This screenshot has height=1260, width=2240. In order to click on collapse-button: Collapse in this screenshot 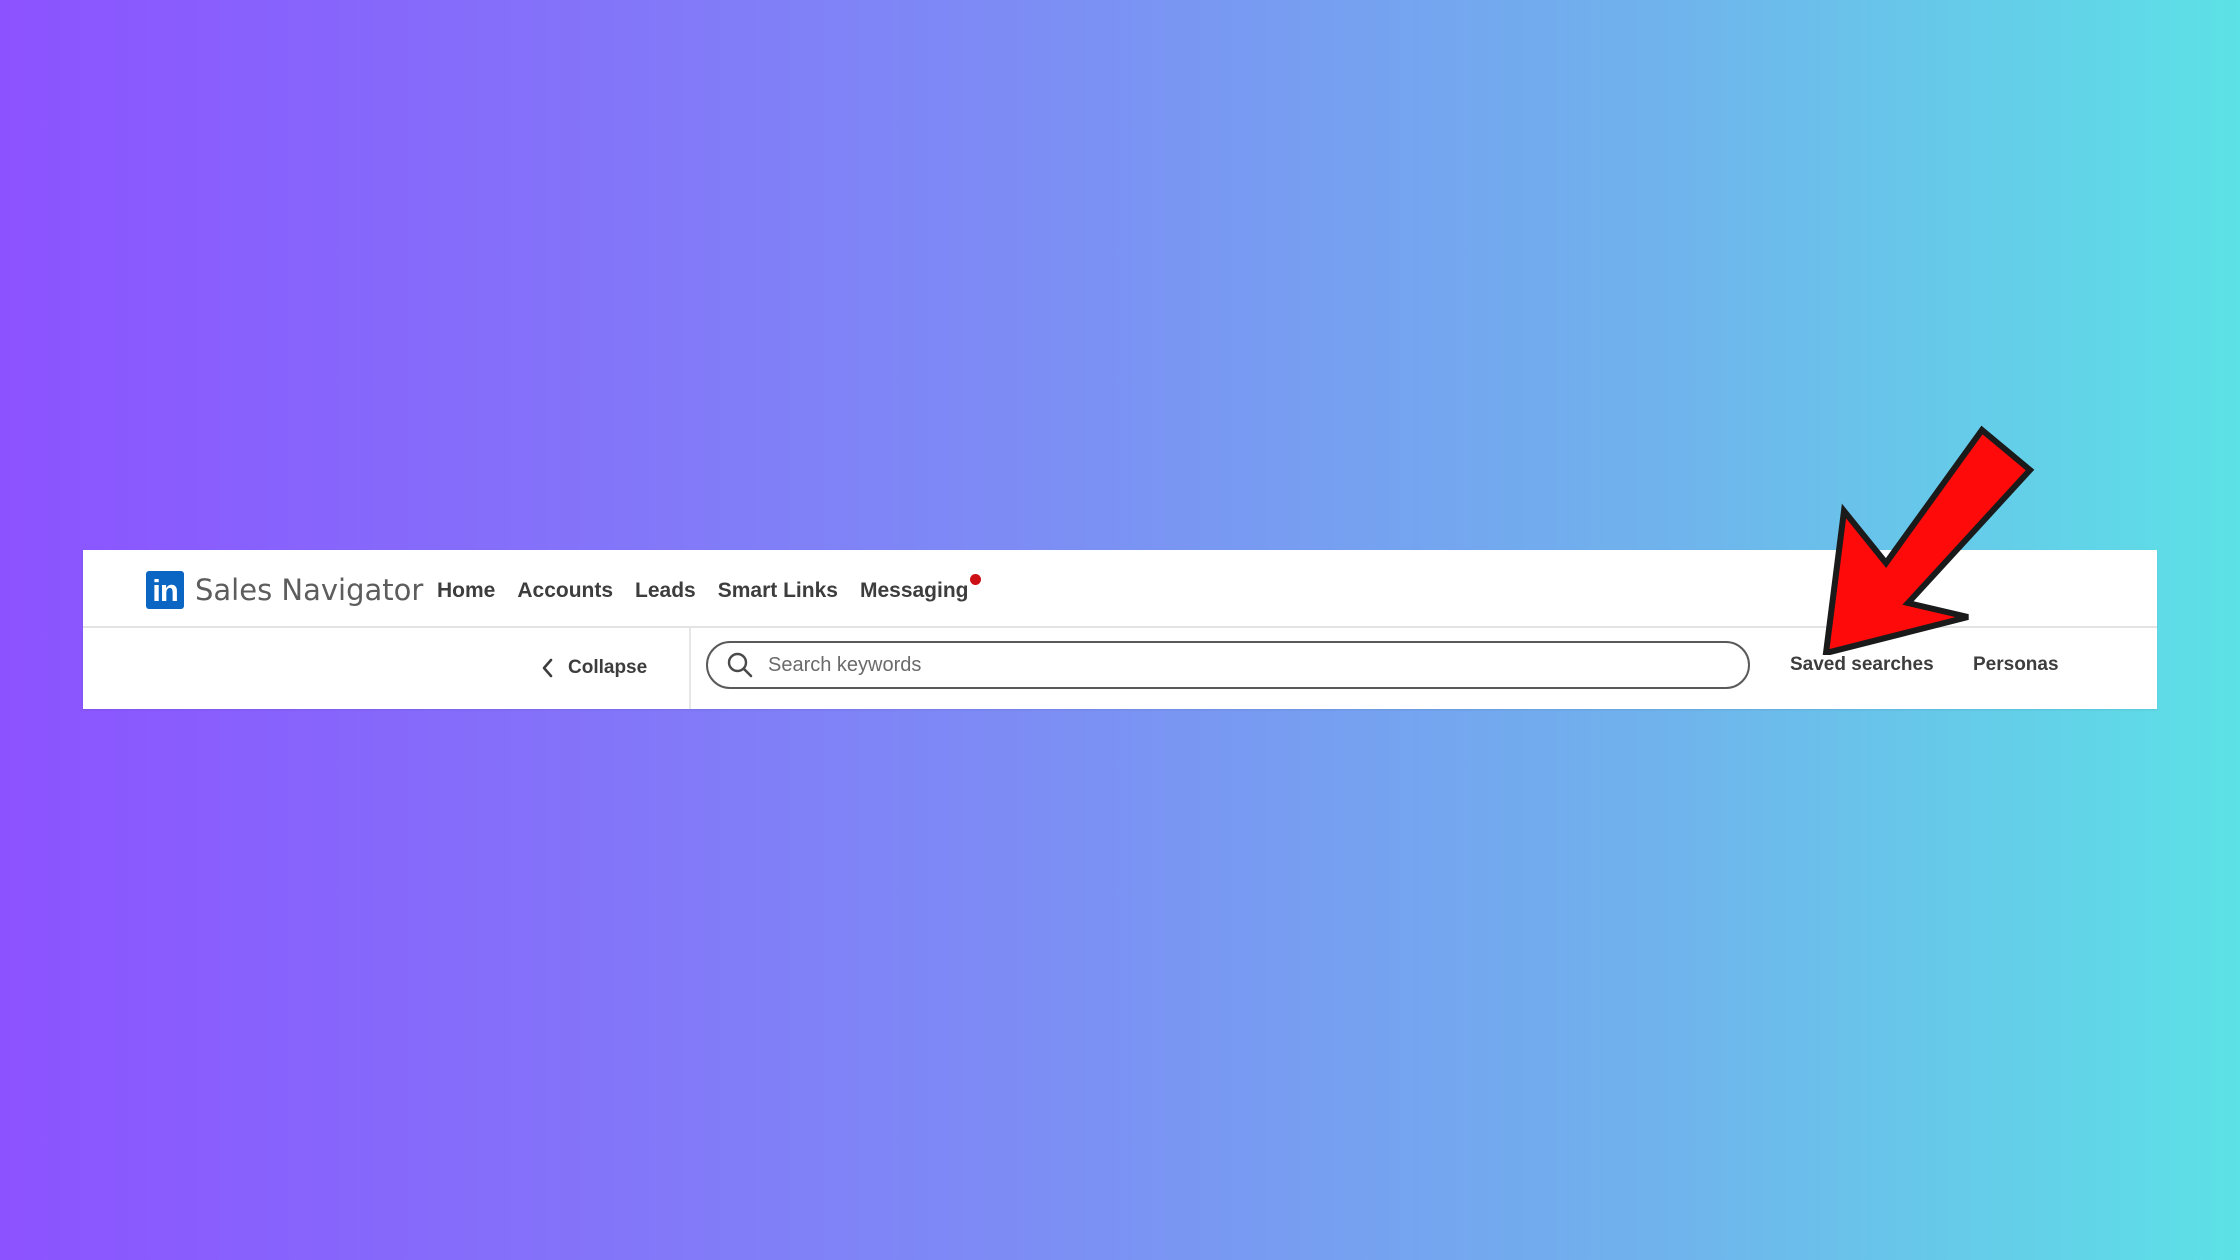, I will do `click(592, 668)`.